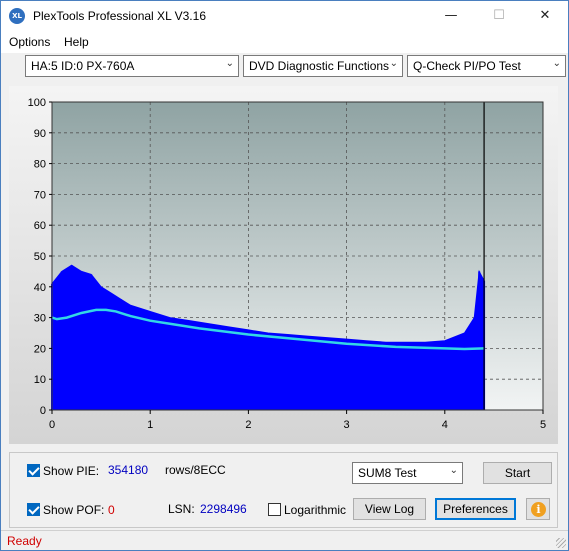  Describe the element at coordinates (248, 425) in the screenshot. I see `x-tick-label: 2` at that location.